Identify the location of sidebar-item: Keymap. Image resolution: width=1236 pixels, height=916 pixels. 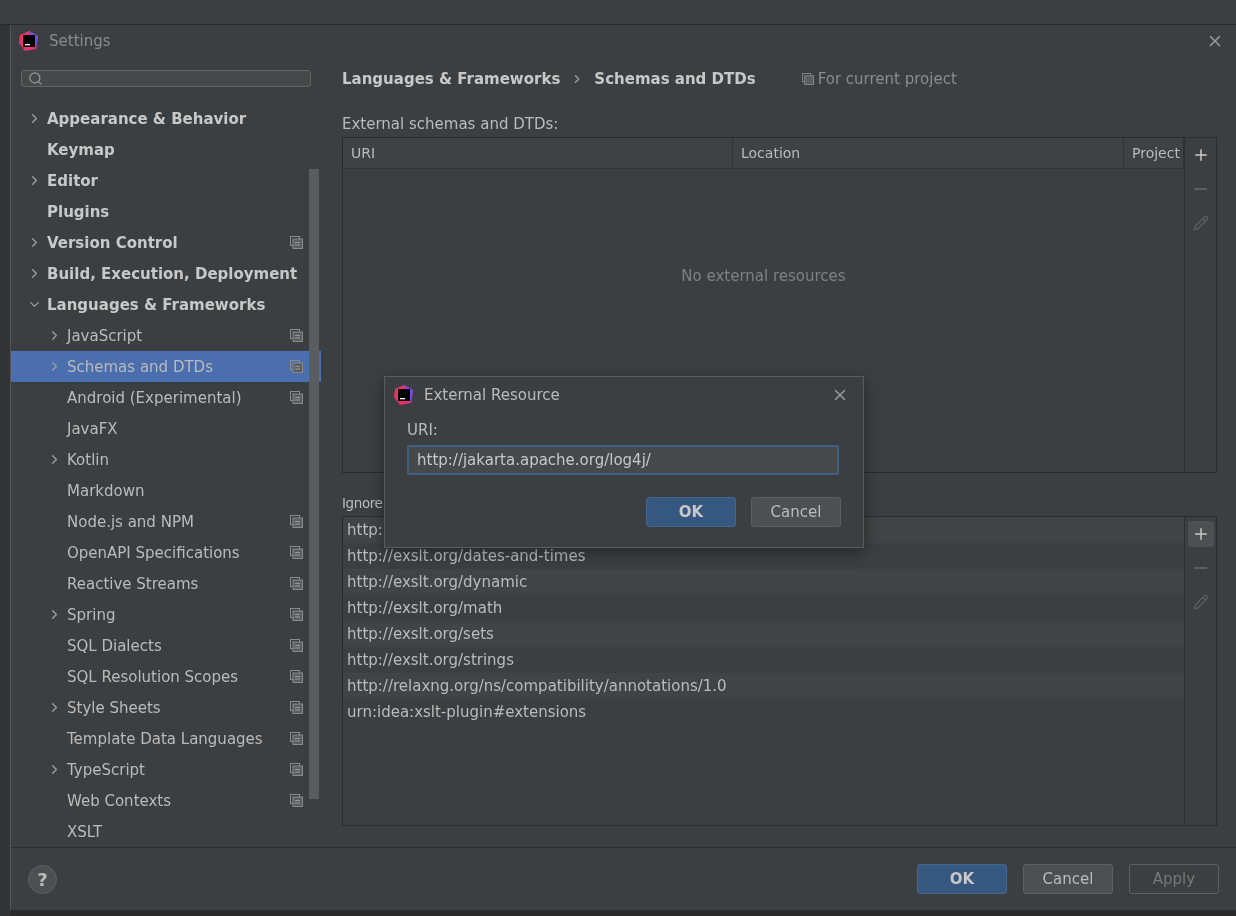
(166, 149).